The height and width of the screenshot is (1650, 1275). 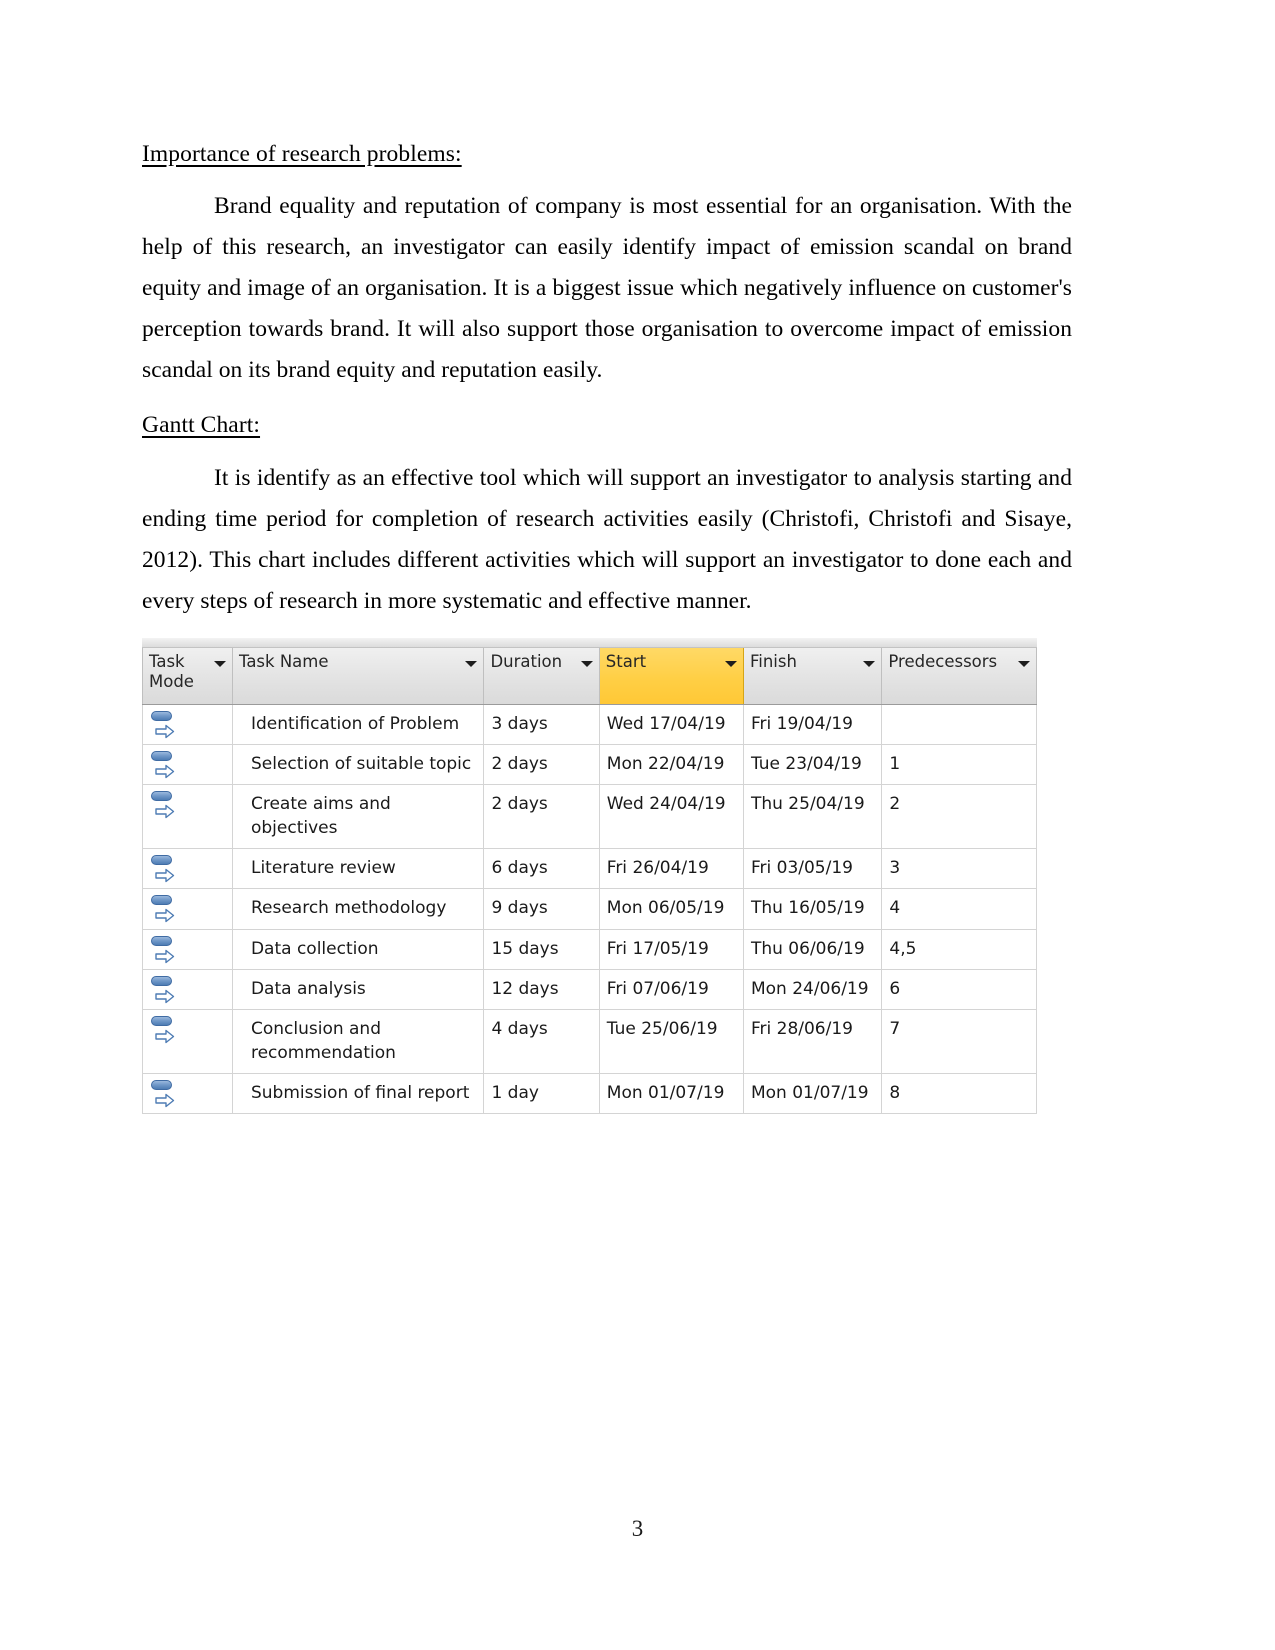 I want to click on cell-predecessors: 2, so click(x=959, y=817).